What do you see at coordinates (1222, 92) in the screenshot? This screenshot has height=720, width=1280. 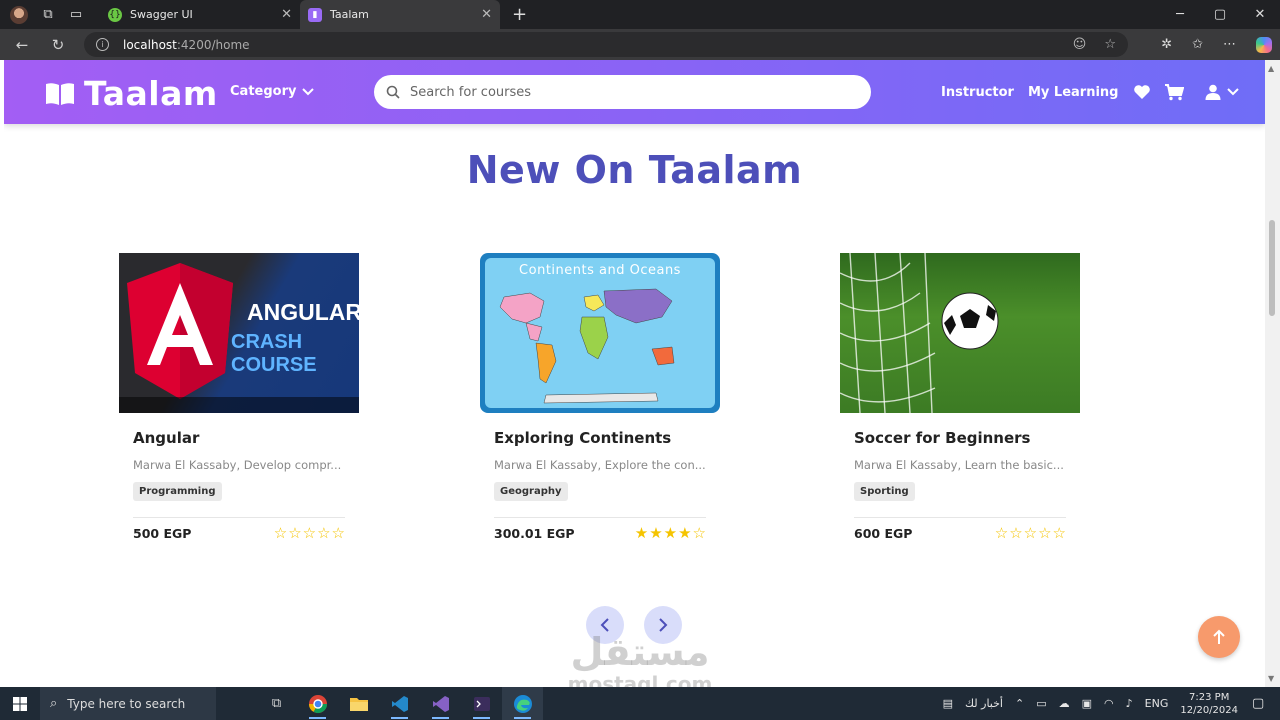 I see `user-menu` at bounding box center [1222, 92].